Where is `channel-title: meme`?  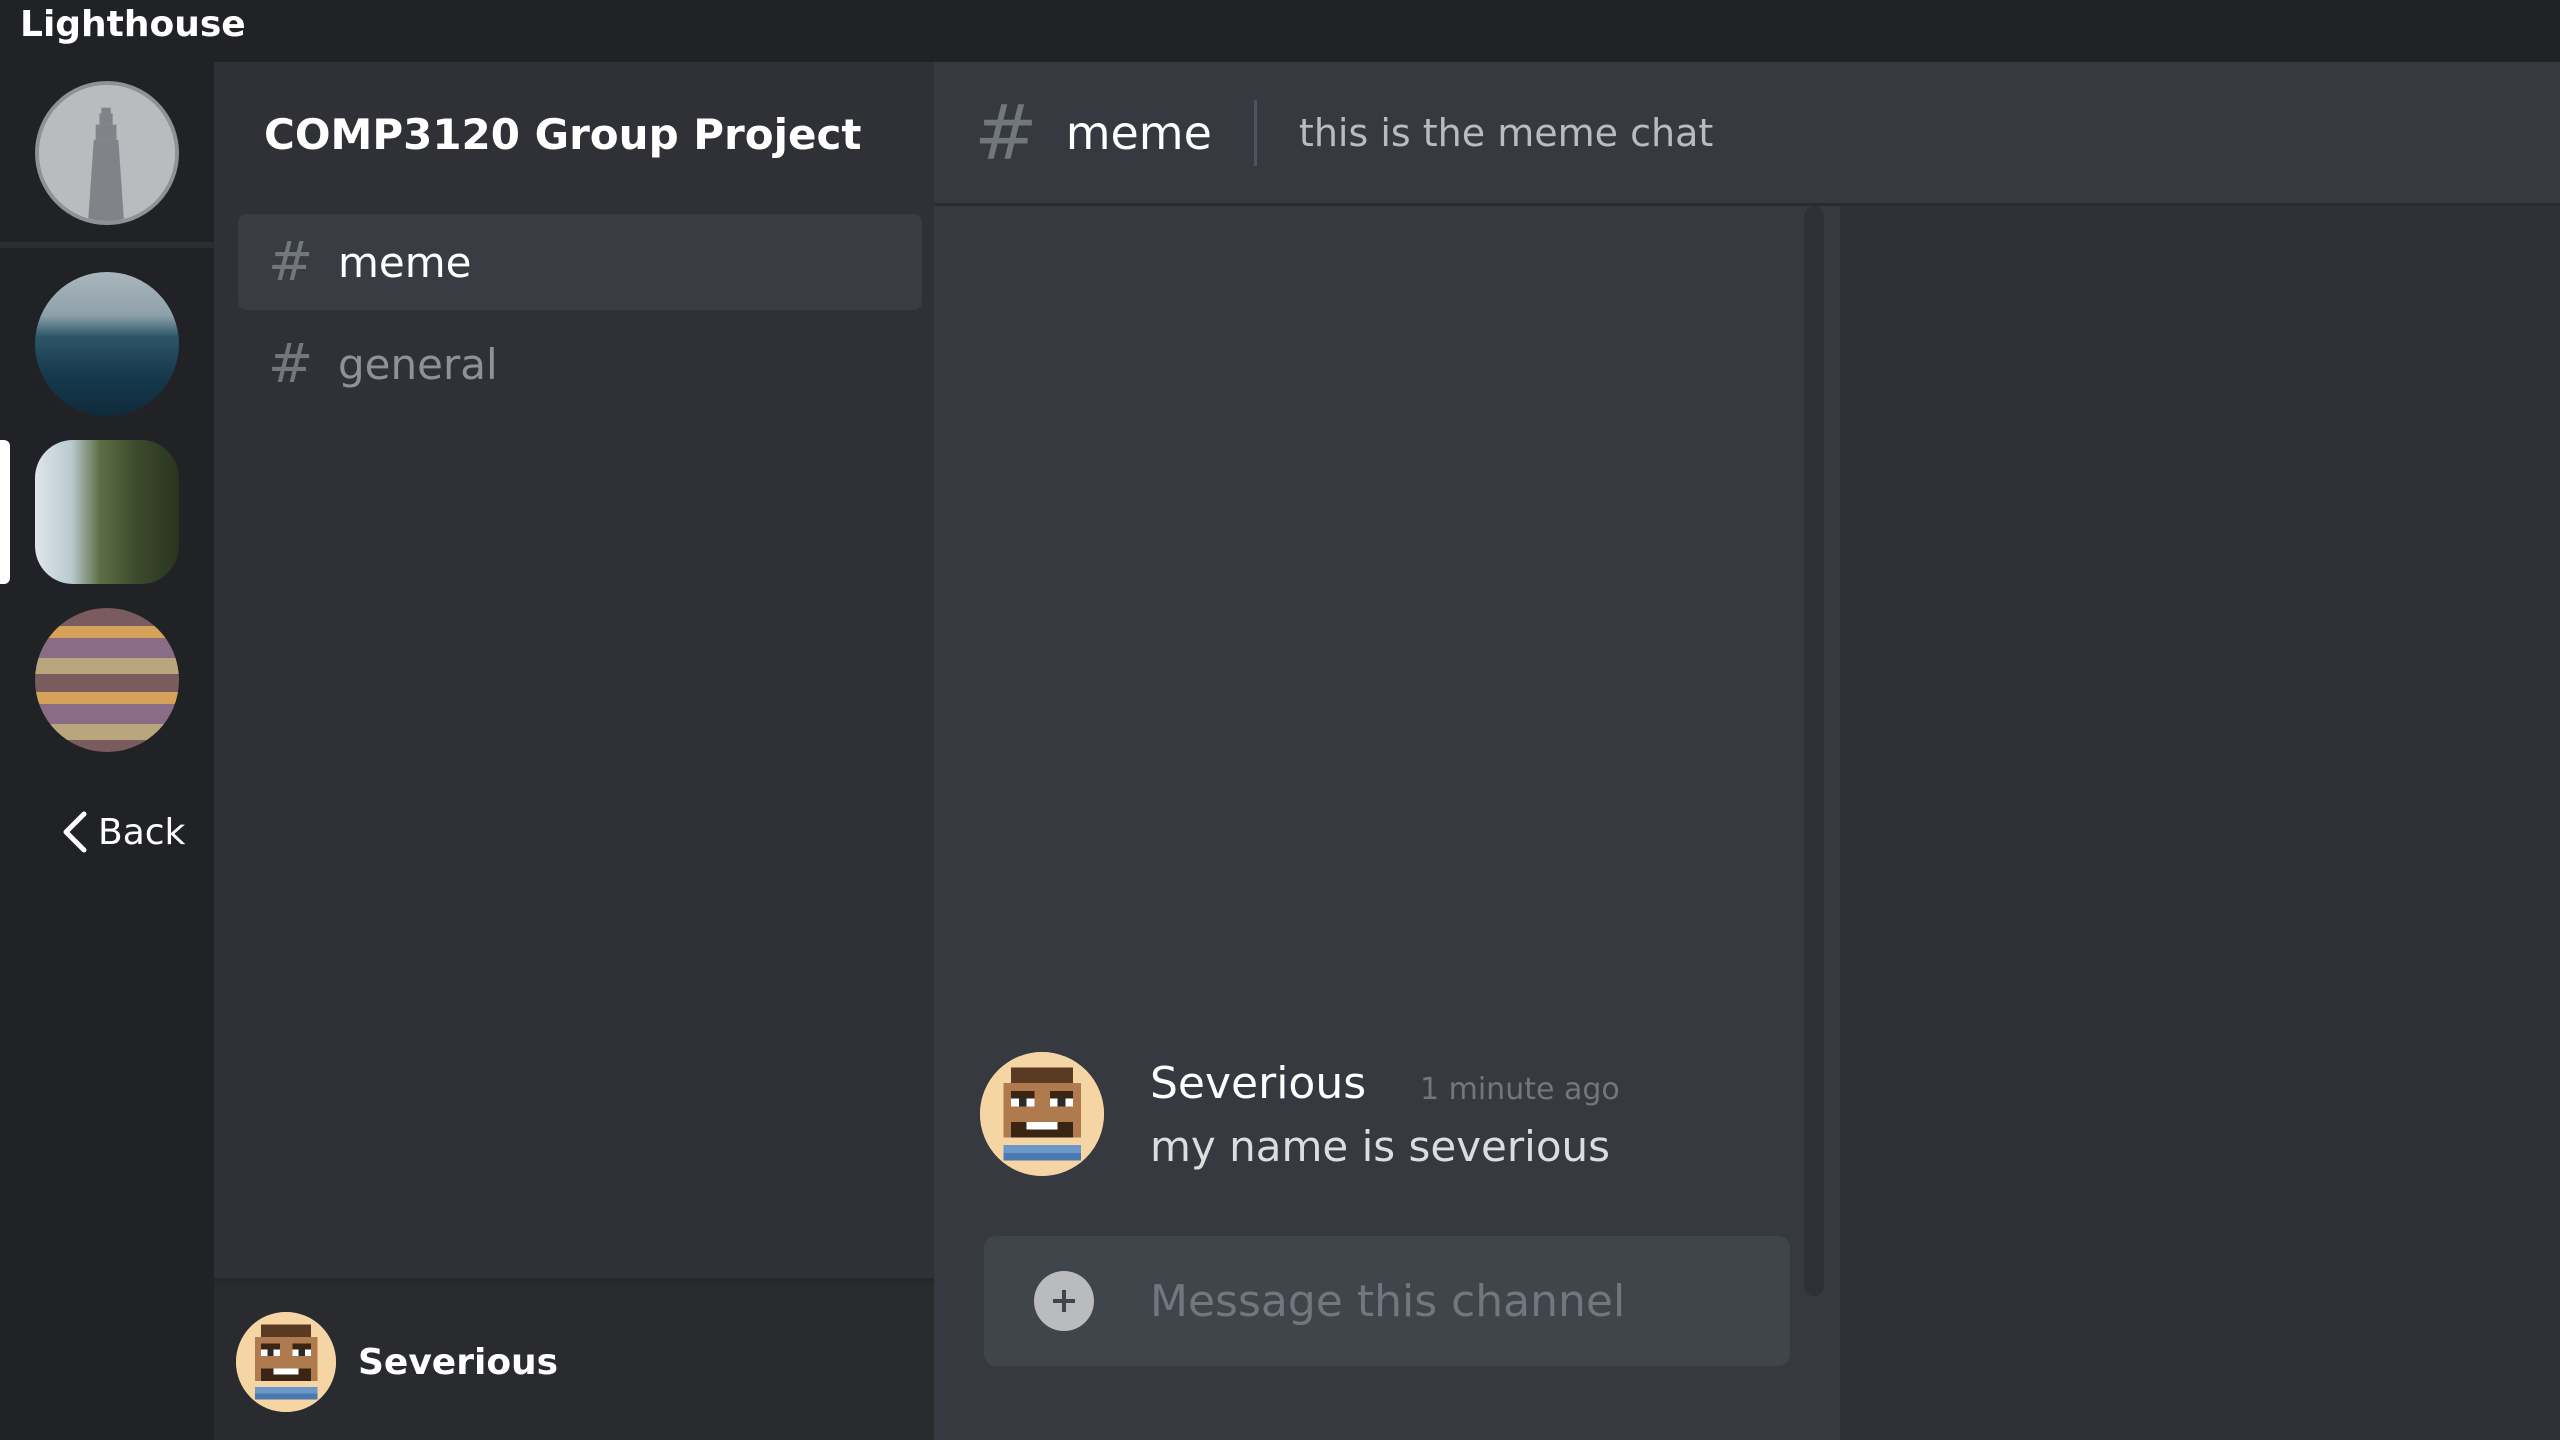 channel-title: meme is located at coordinates (1138, 132).